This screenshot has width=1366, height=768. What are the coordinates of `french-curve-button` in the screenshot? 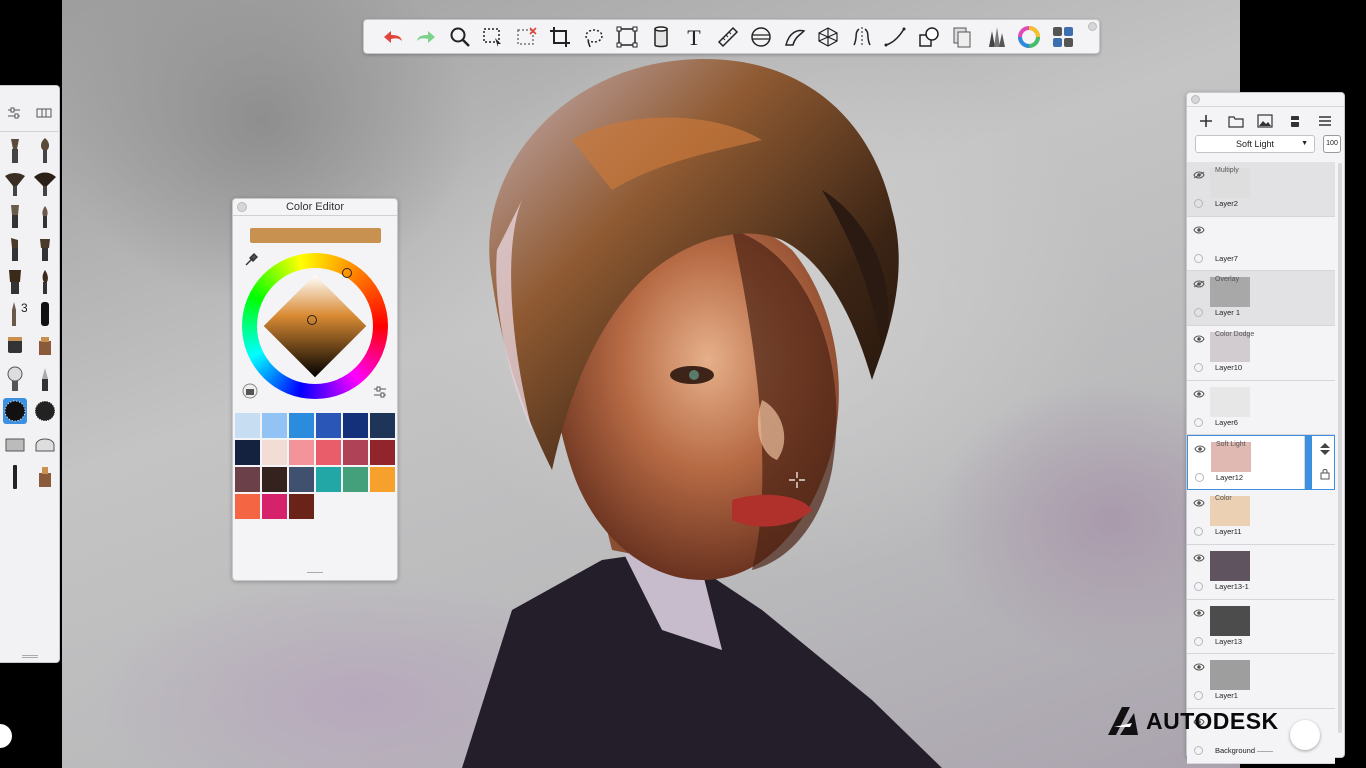 It's located at (795, 37).